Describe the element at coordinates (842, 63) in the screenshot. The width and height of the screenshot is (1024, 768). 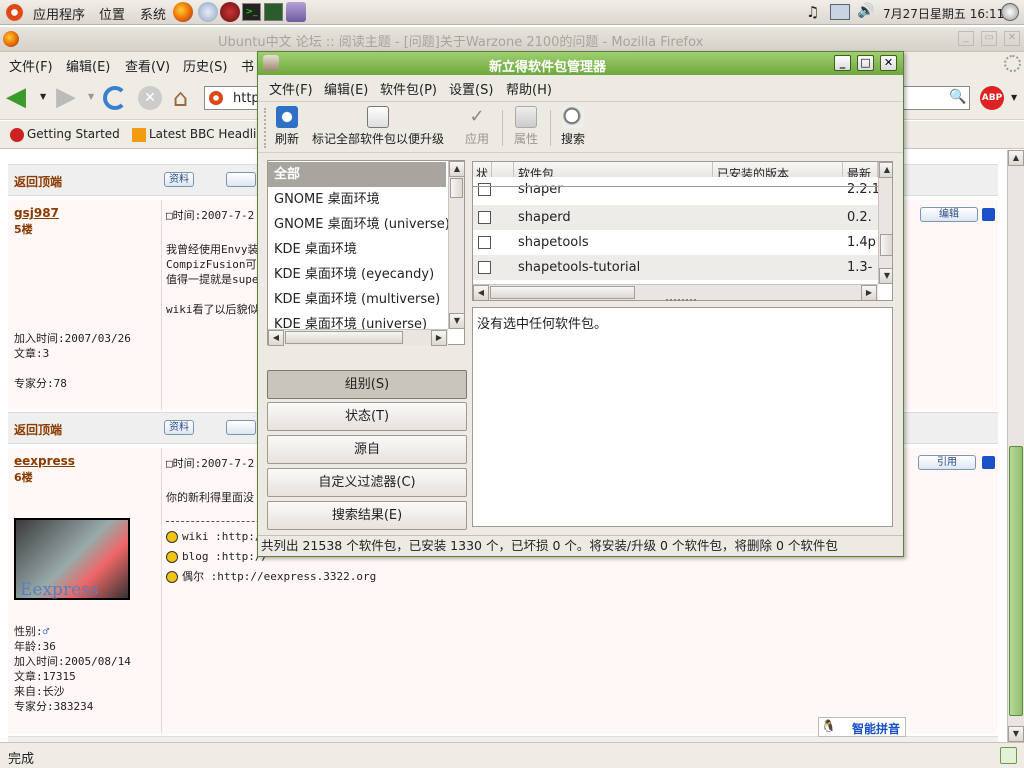
I see `synaptic-minimize-button: _` at that location.